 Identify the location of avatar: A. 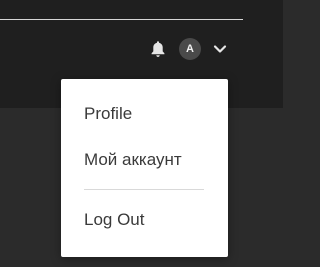
(190, 49).